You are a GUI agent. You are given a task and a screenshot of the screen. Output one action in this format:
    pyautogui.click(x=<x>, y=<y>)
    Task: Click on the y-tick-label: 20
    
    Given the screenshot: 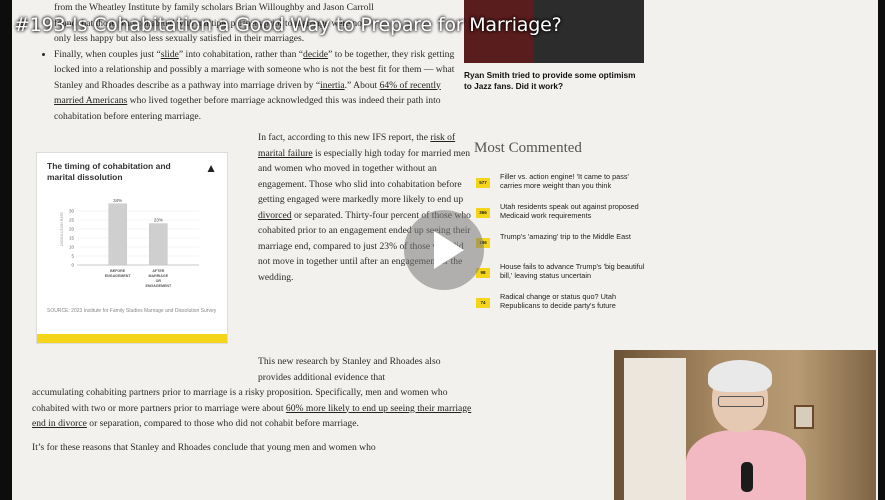 What is the action you would take?
    pyautogui.click(x=72, y=229)
    